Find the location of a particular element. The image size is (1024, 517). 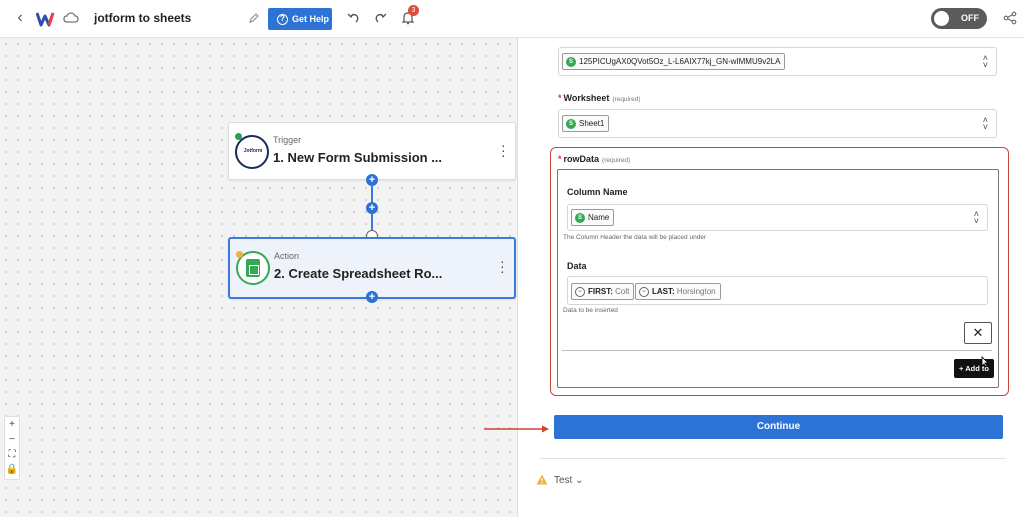

rowdata-label: * rowData (required) is located at coordinates (594, 159).